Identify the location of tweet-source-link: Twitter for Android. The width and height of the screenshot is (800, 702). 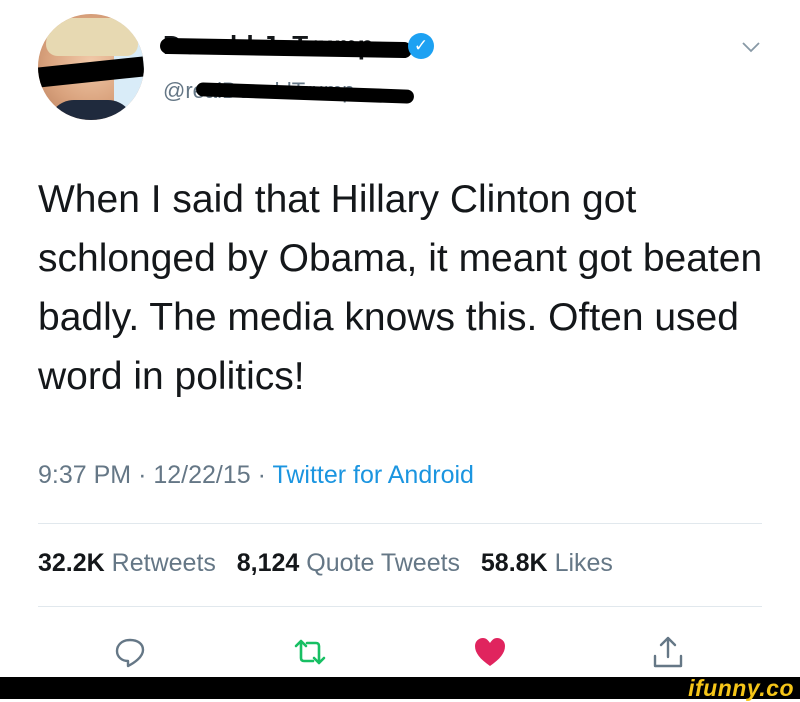
(372, 475).